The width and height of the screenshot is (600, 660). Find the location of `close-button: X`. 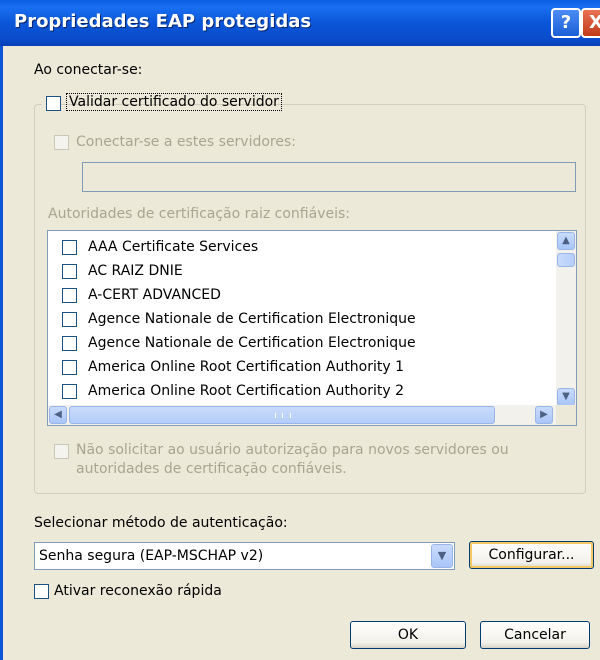

close-button: X is located at coordinates (590, 23).